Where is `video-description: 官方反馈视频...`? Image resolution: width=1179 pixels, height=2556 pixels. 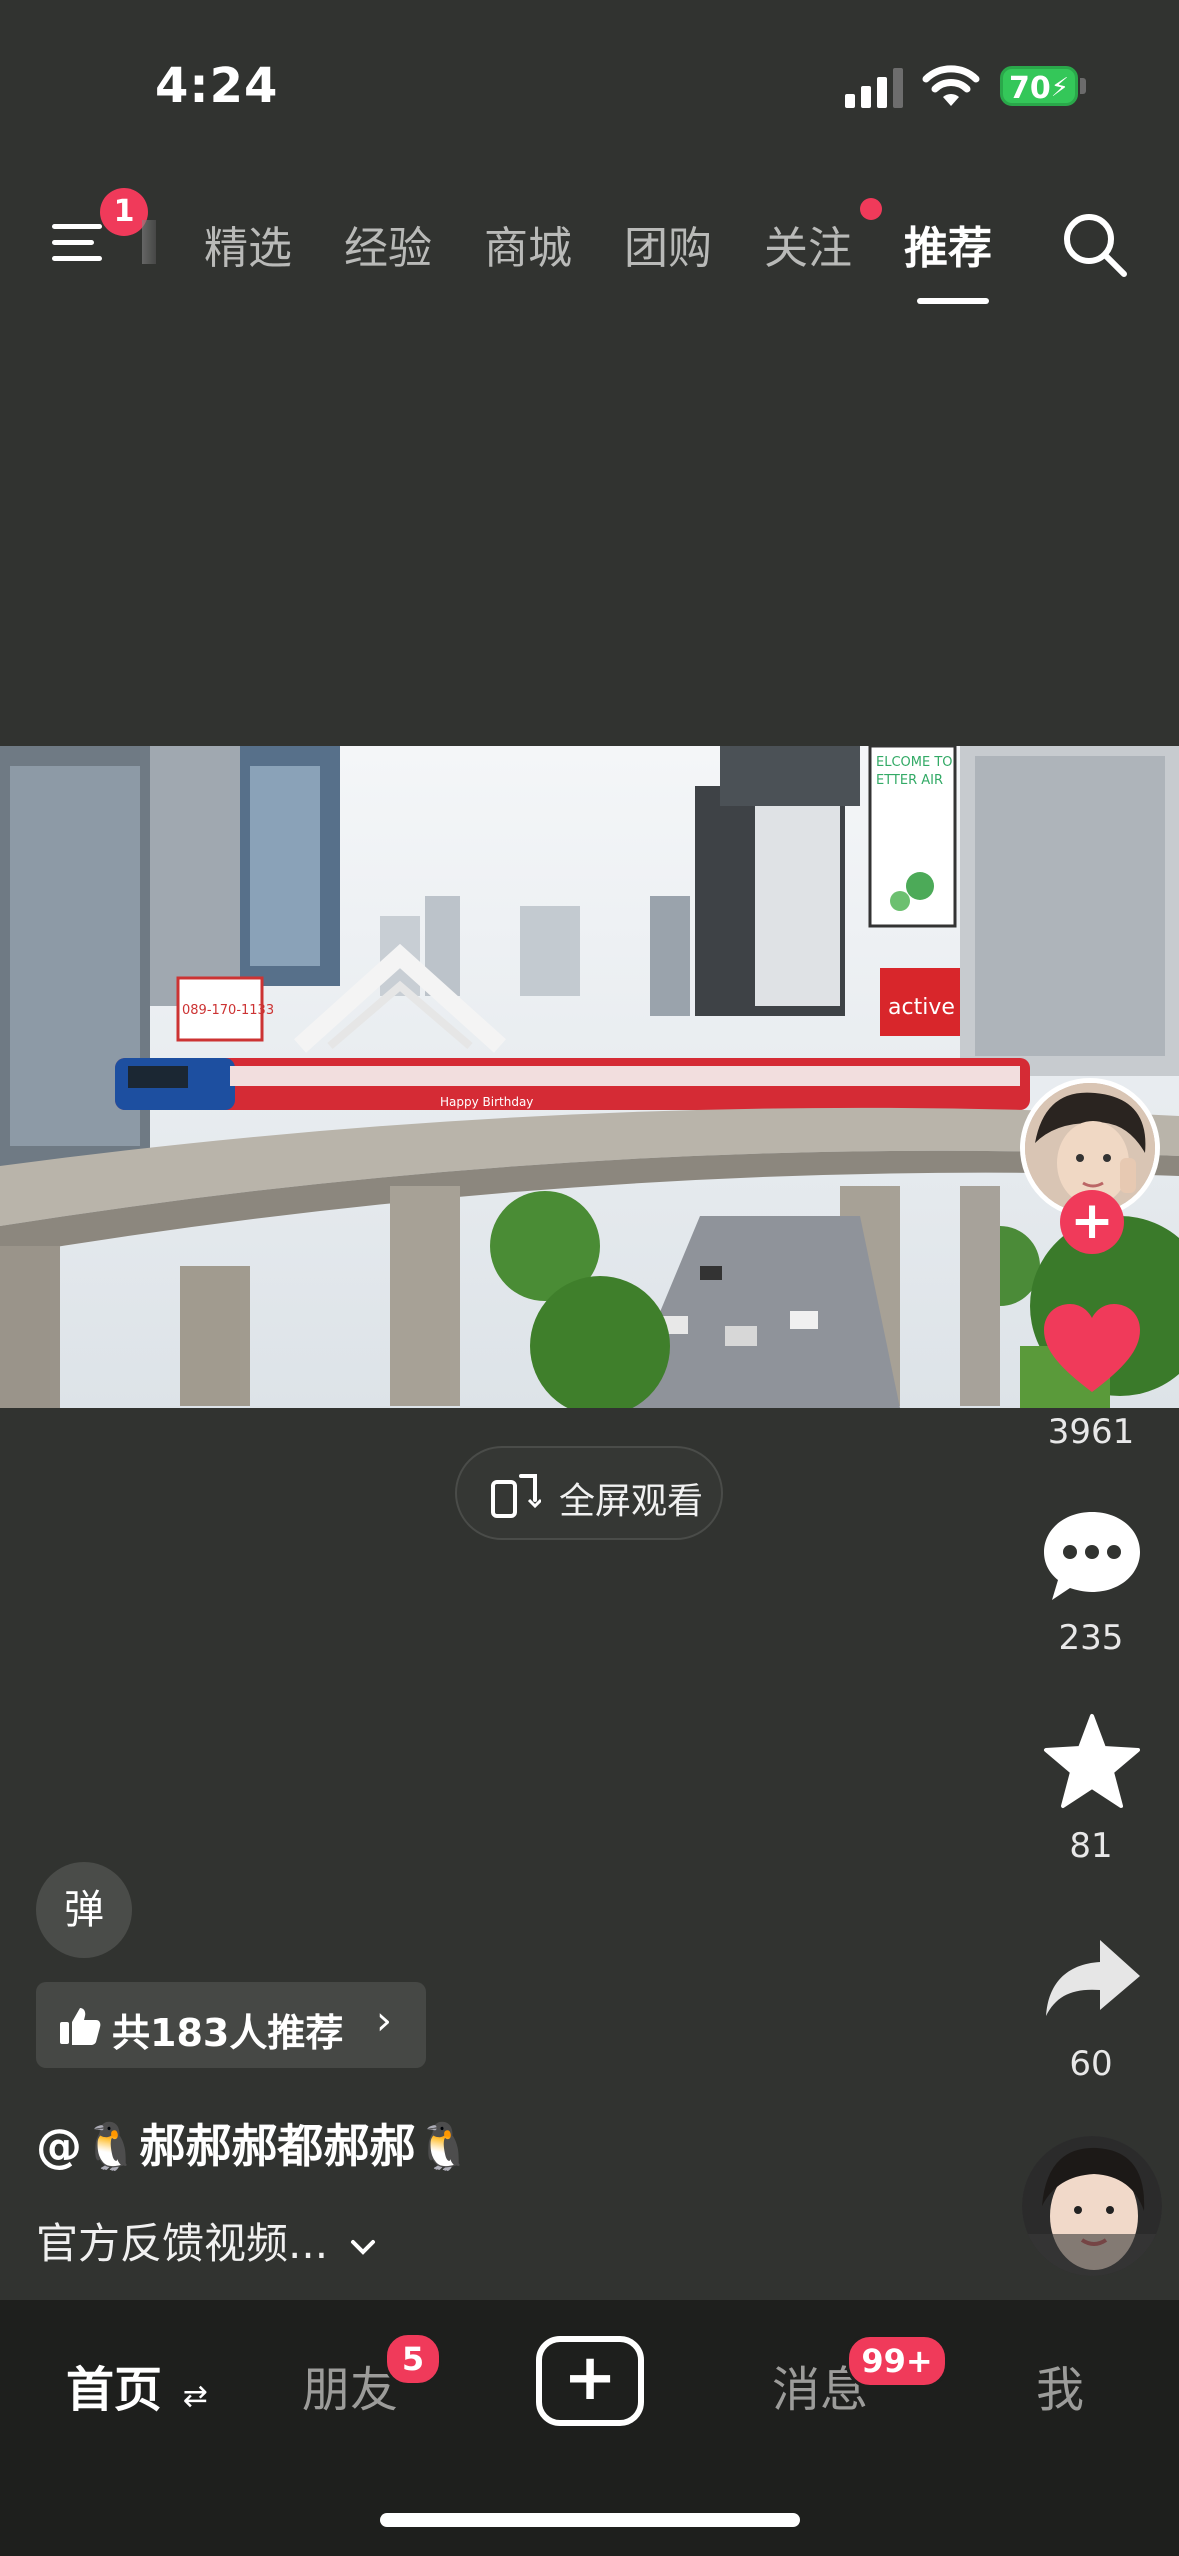 video-description: 官方反馈视频... is located at coordinates (206, 2240).